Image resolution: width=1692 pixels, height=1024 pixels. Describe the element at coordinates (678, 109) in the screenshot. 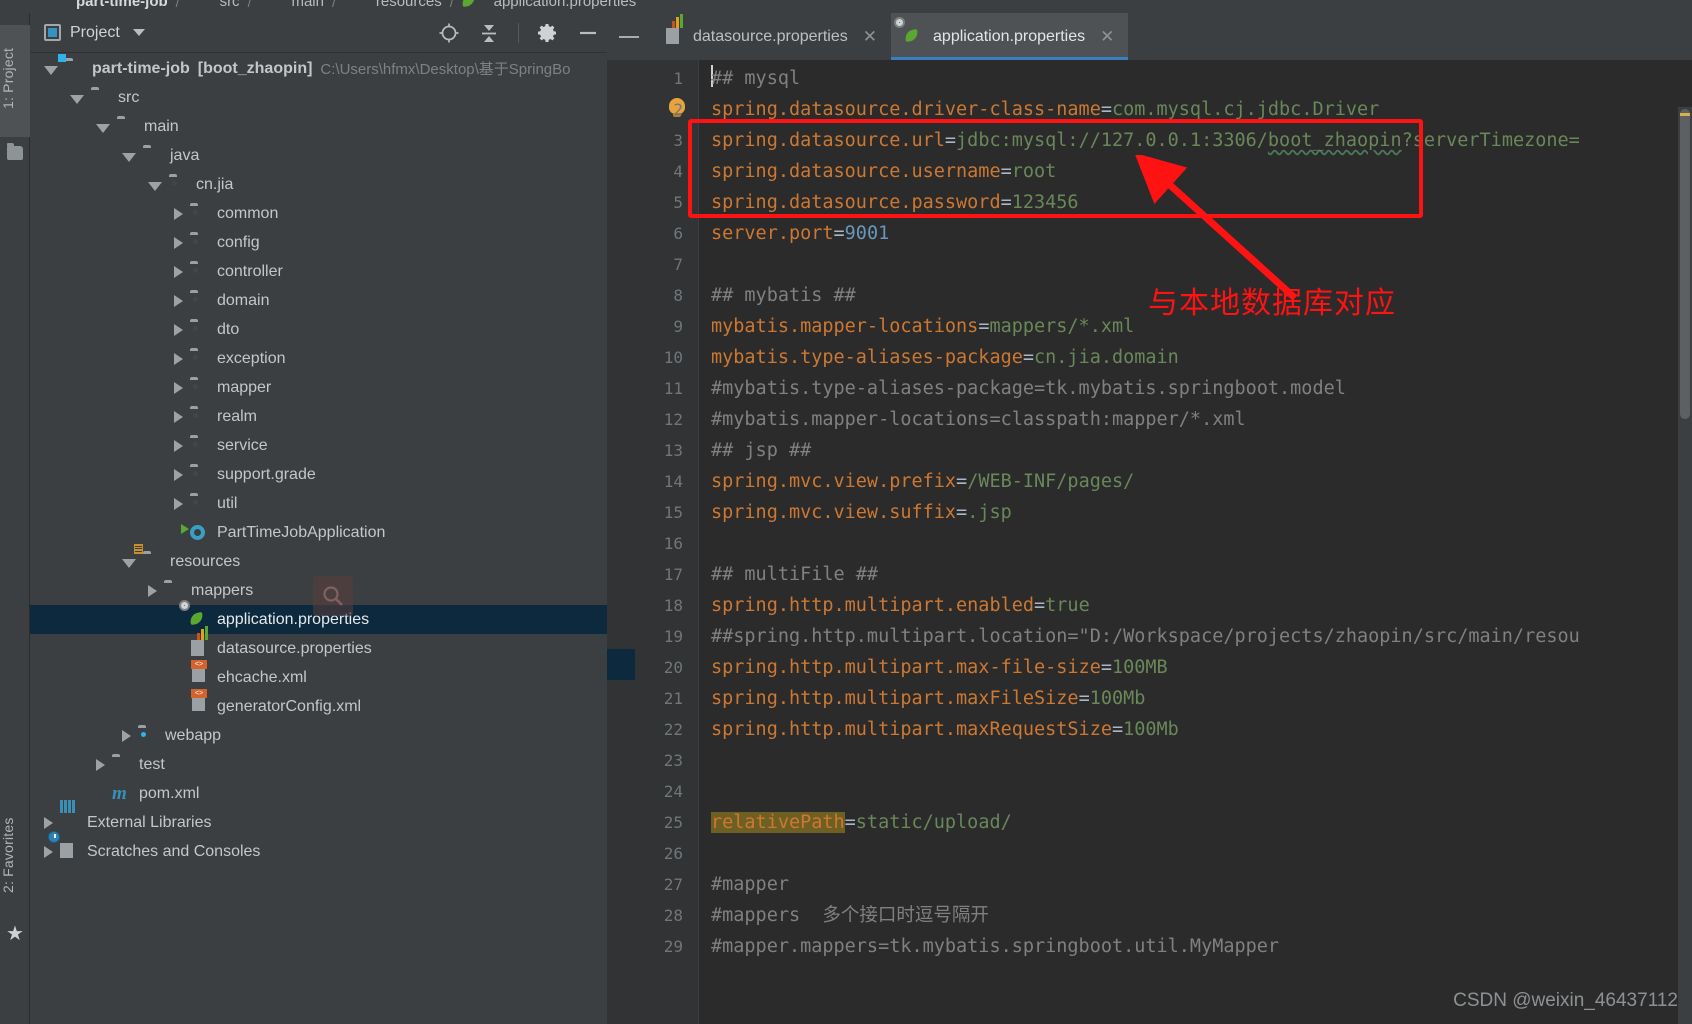

I see `line-number: 2` at that location.